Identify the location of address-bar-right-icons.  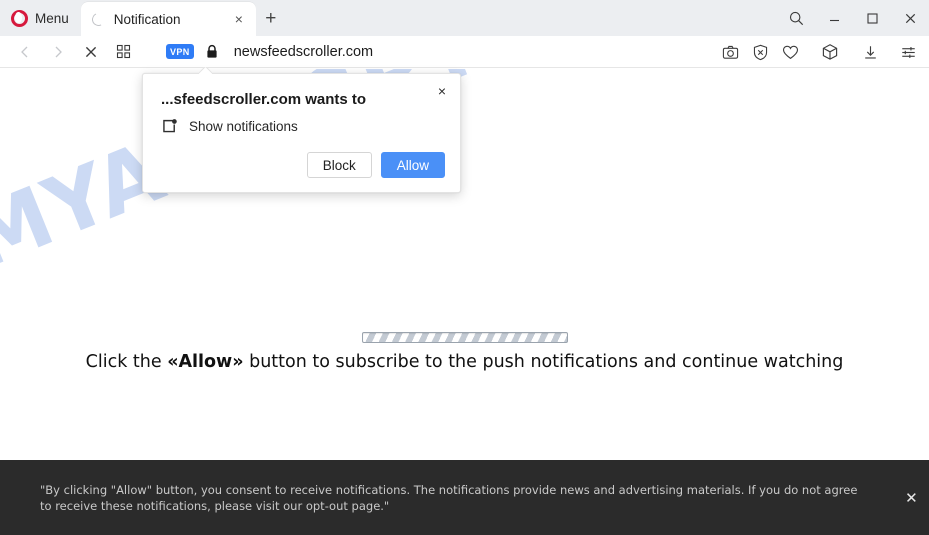
(819, 52).